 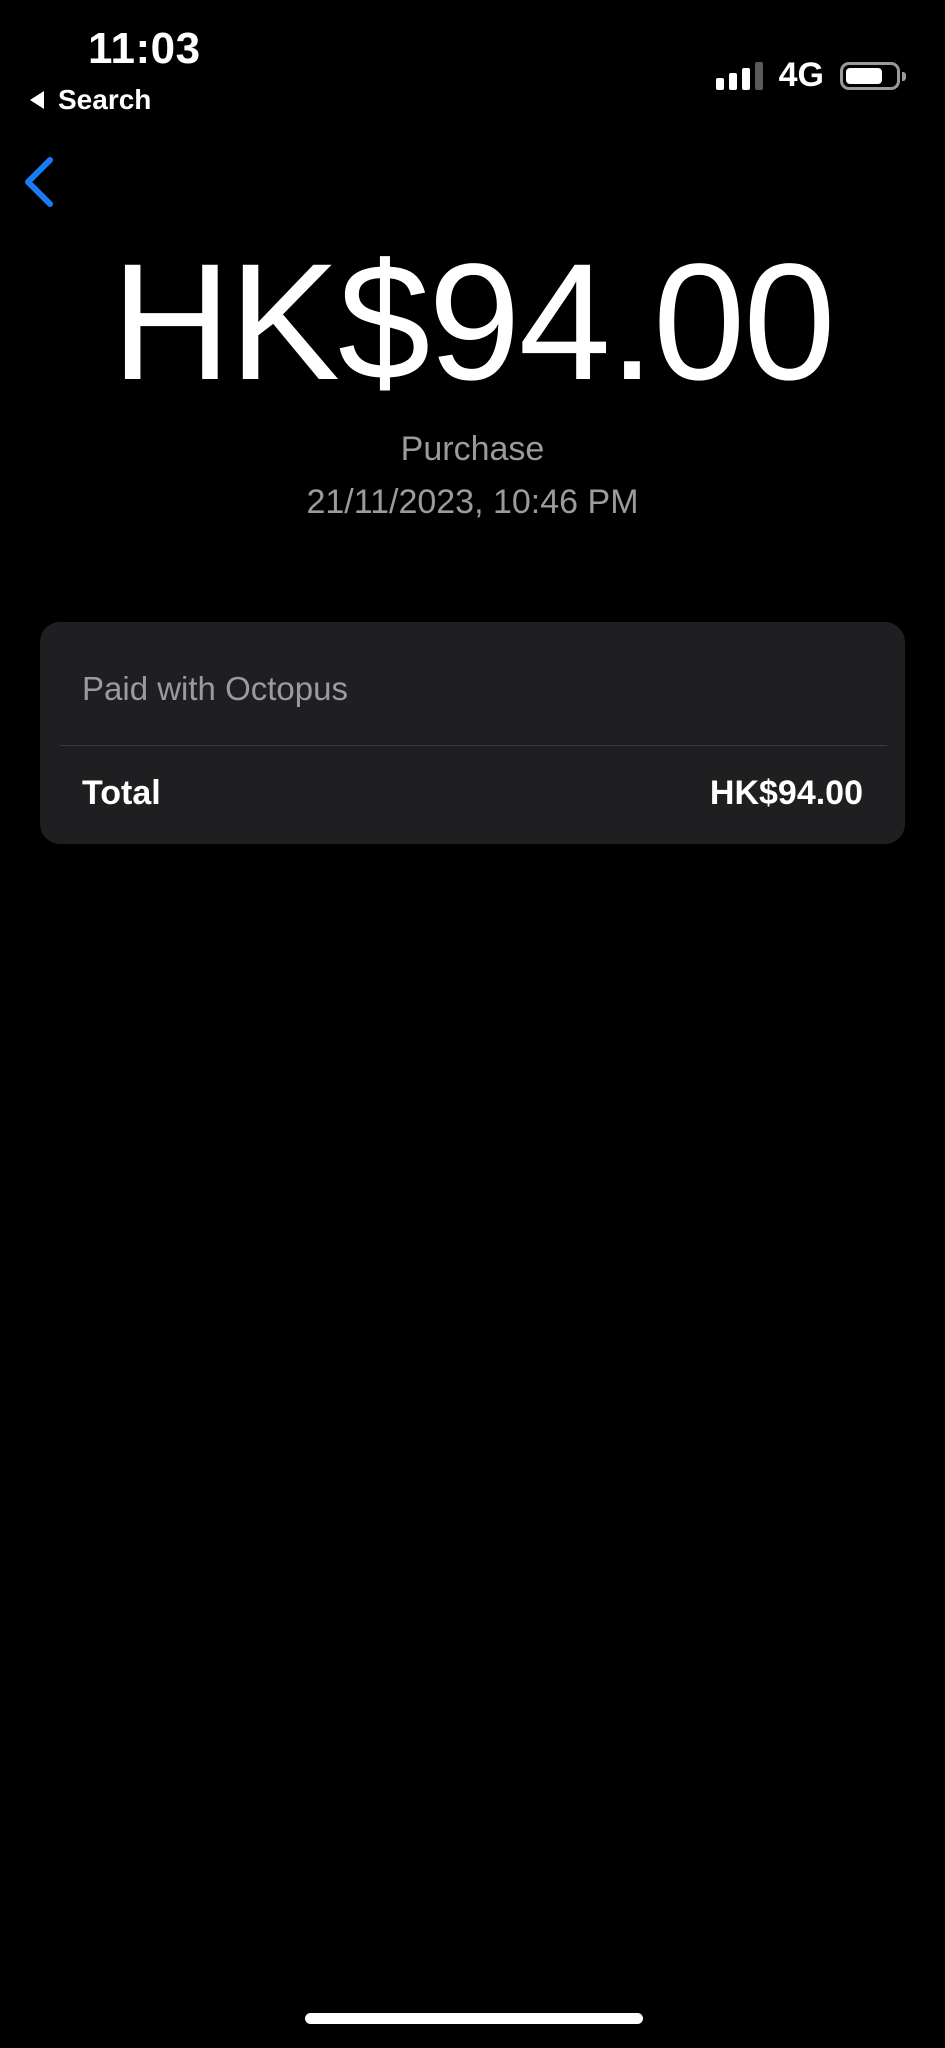 What do you see at coordinates (474, 2018) in the screenshot?
I see `home-indicator` at bounding box center [474, 2018].